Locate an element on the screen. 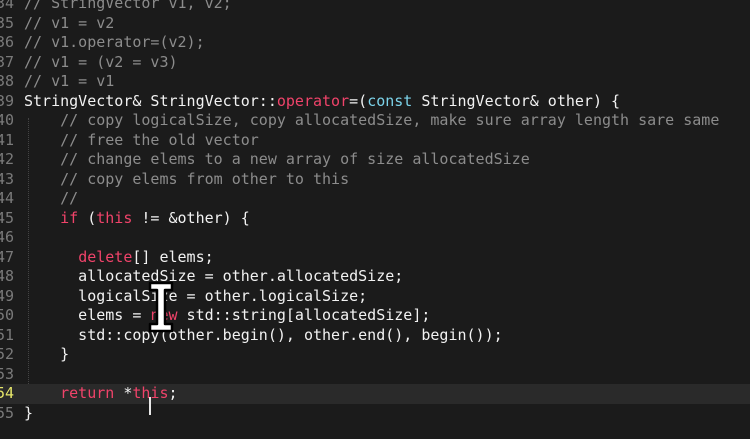  code-token: // v1 = v2 is located at coordinates (69, 22).